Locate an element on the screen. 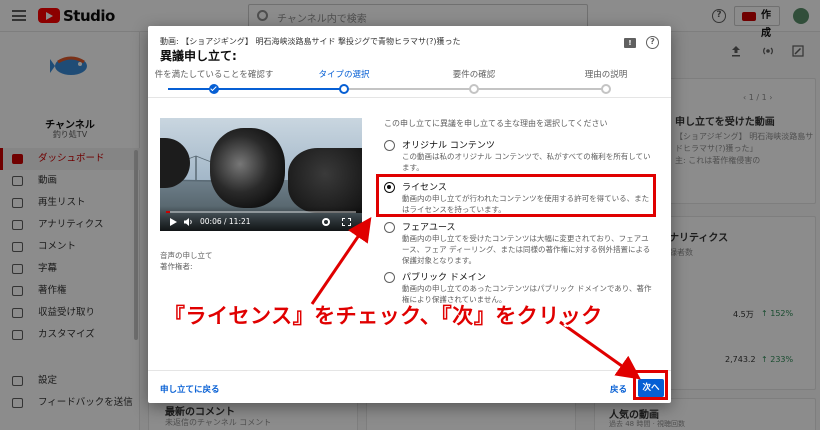 This screenshot has height=430, width=820. help-icon: ? is located at coordinates (652, 42).